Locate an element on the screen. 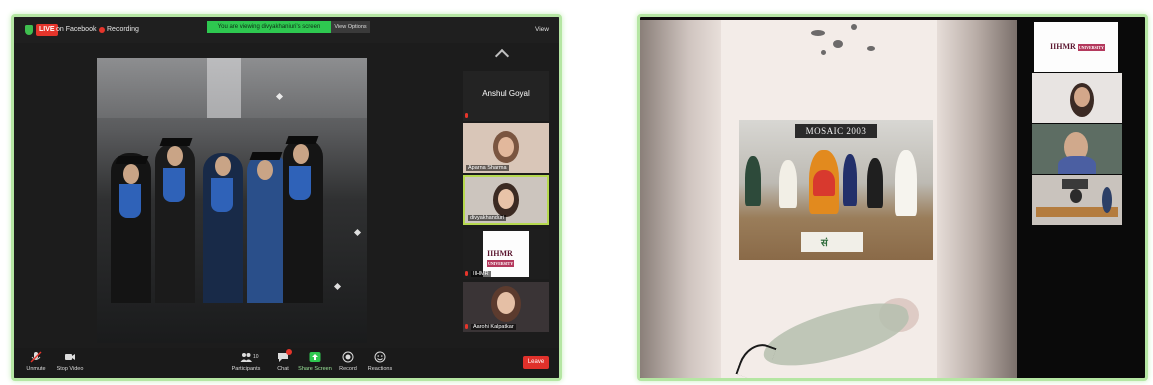 Image resolution: width=1153 pixels, height=385 pixels. record-icon is located at coordinates (348, 357).